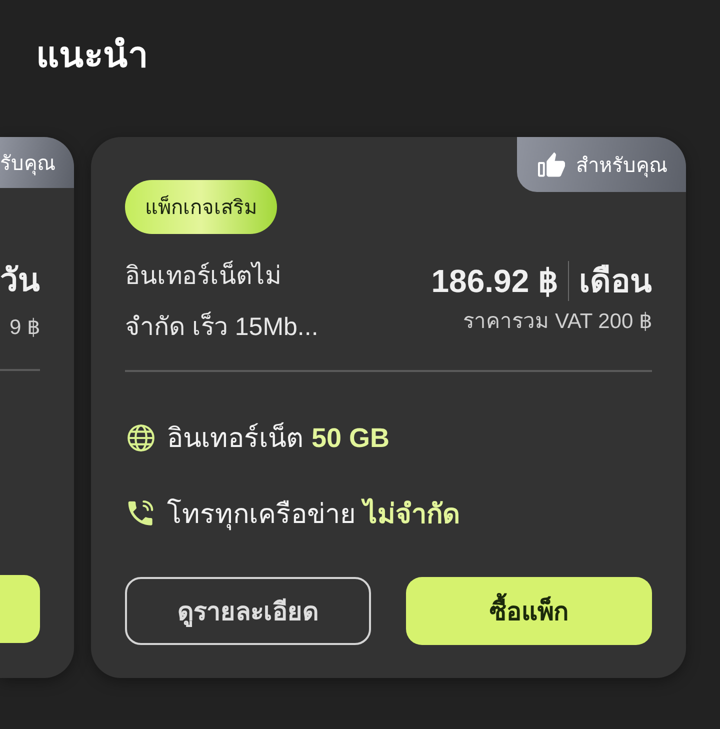 The height and width of the screenshot is (729, 720). Describe the element at coordinates (314, 514) in the screenshot. I see `feature-text: โทรทุกเครือข่าย ไม่จำกัด` at that location.